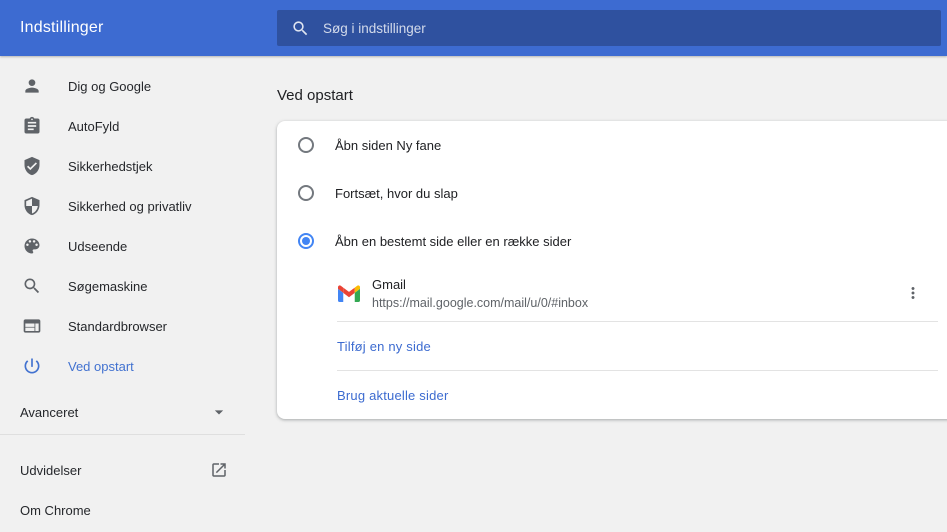 This screenshot has height=532, width=947. Describe the element at coordinates (388, 145) in the screenshot. I see `option-label: Åbn siden Ny fane` at that location.